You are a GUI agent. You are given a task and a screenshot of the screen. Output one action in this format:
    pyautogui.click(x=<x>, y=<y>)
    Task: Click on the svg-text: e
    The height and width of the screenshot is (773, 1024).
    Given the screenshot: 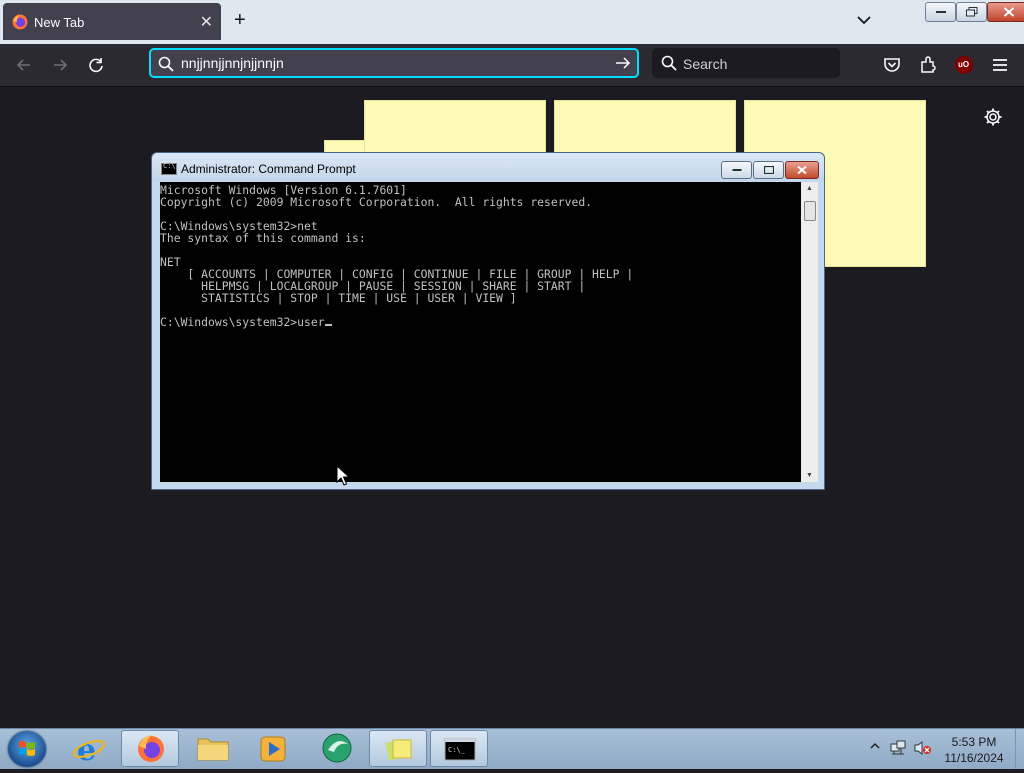 What is the action you would take?
    pyautogui.click(x=86, y=750)
    